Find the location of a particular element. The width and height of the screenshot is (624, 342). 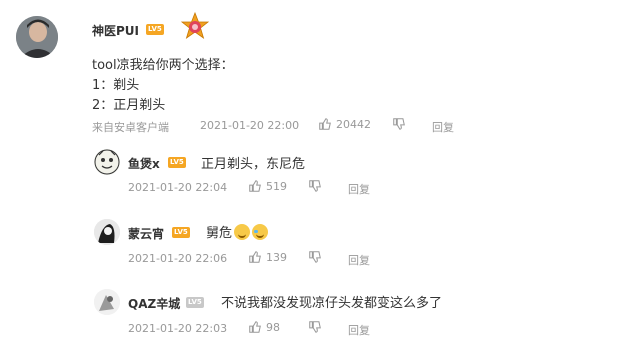

reply-timestamp: 2021-01-20 22:04 is located at coordinates (178, 187).